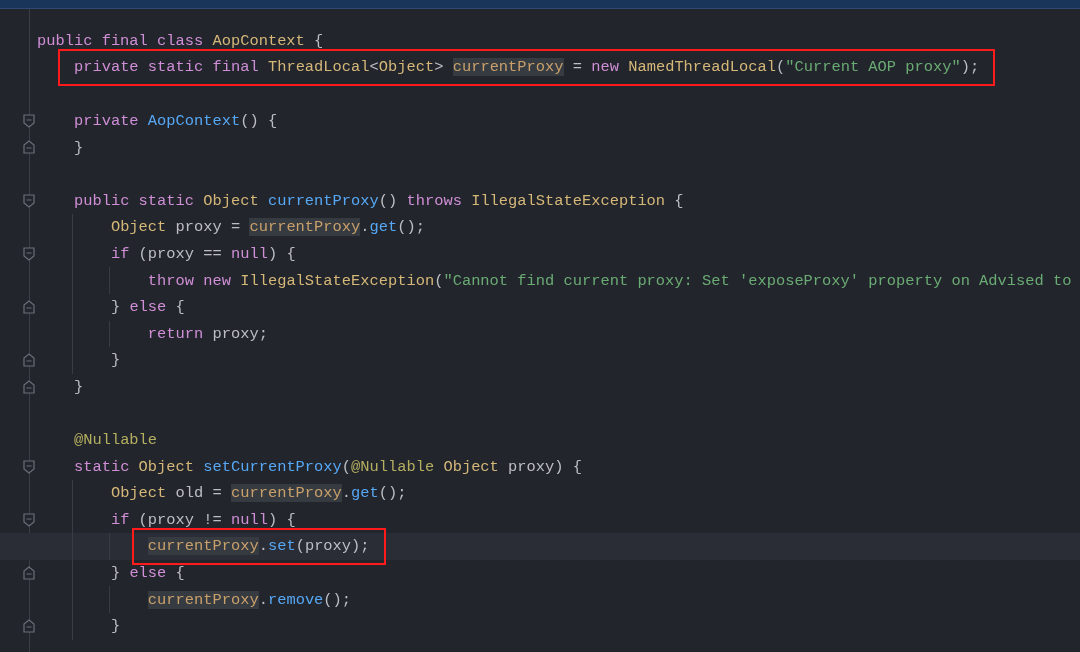  I want to click on code-line: if (proxy != null) {, so click(203, 520).